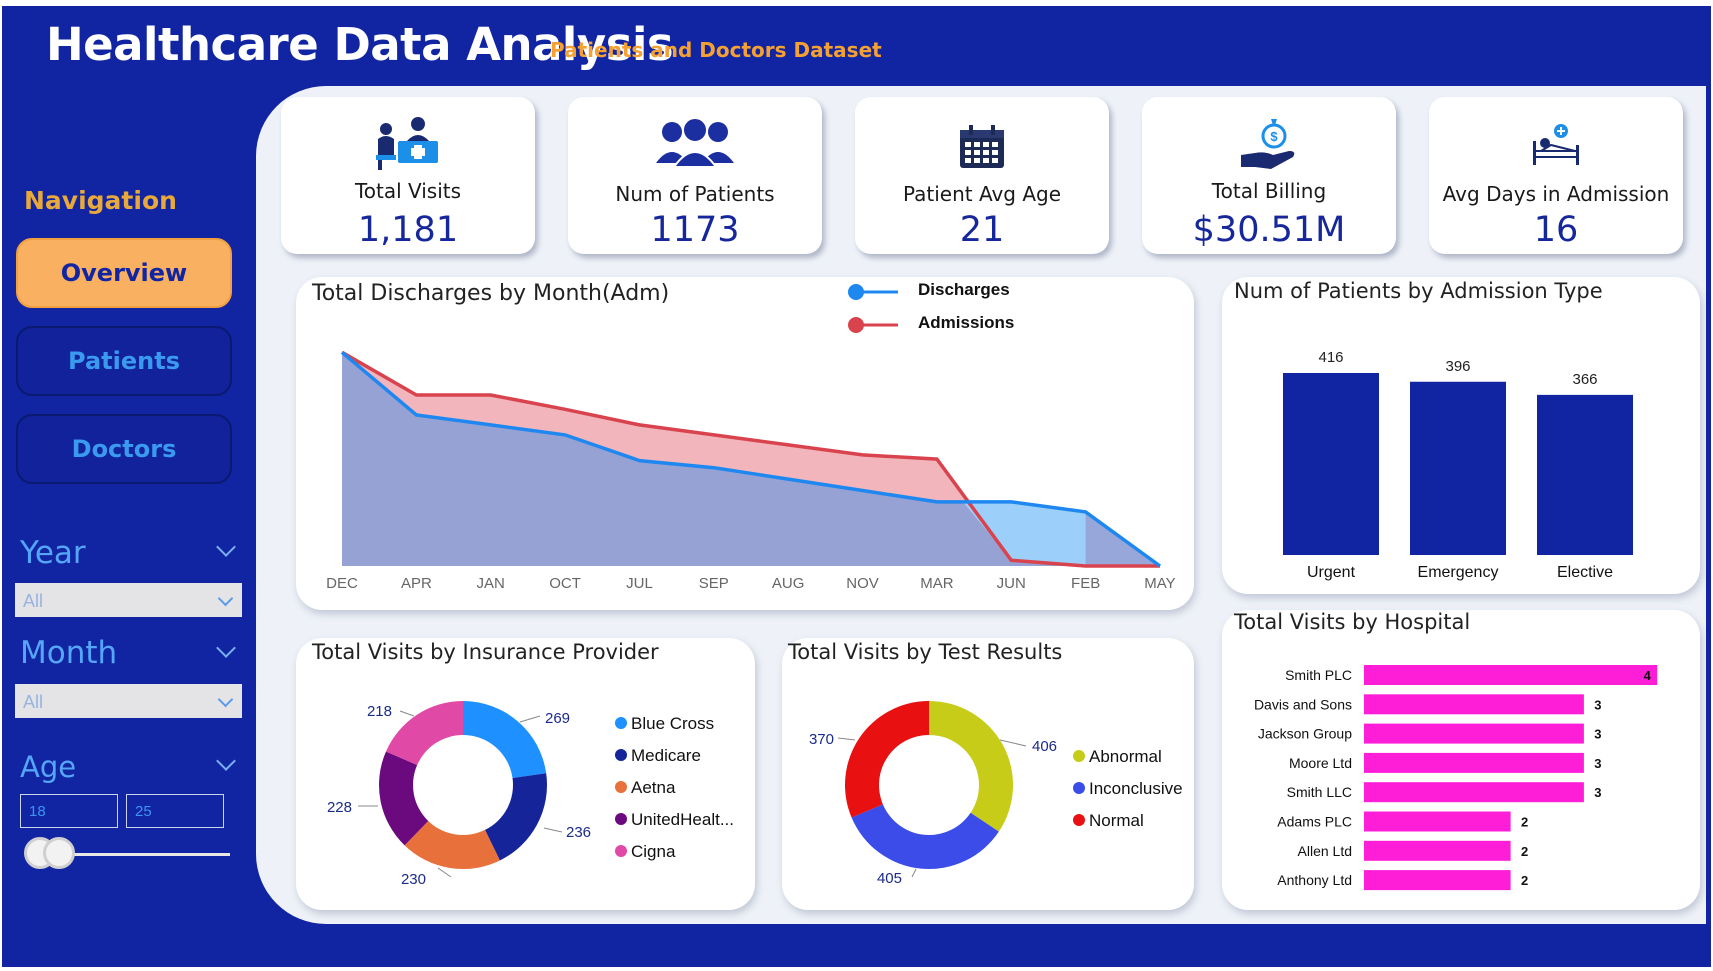  Describe the element at coordinates (1159, 583) in the screenshot. I see `area-x-tick-label: MAY` at that location.